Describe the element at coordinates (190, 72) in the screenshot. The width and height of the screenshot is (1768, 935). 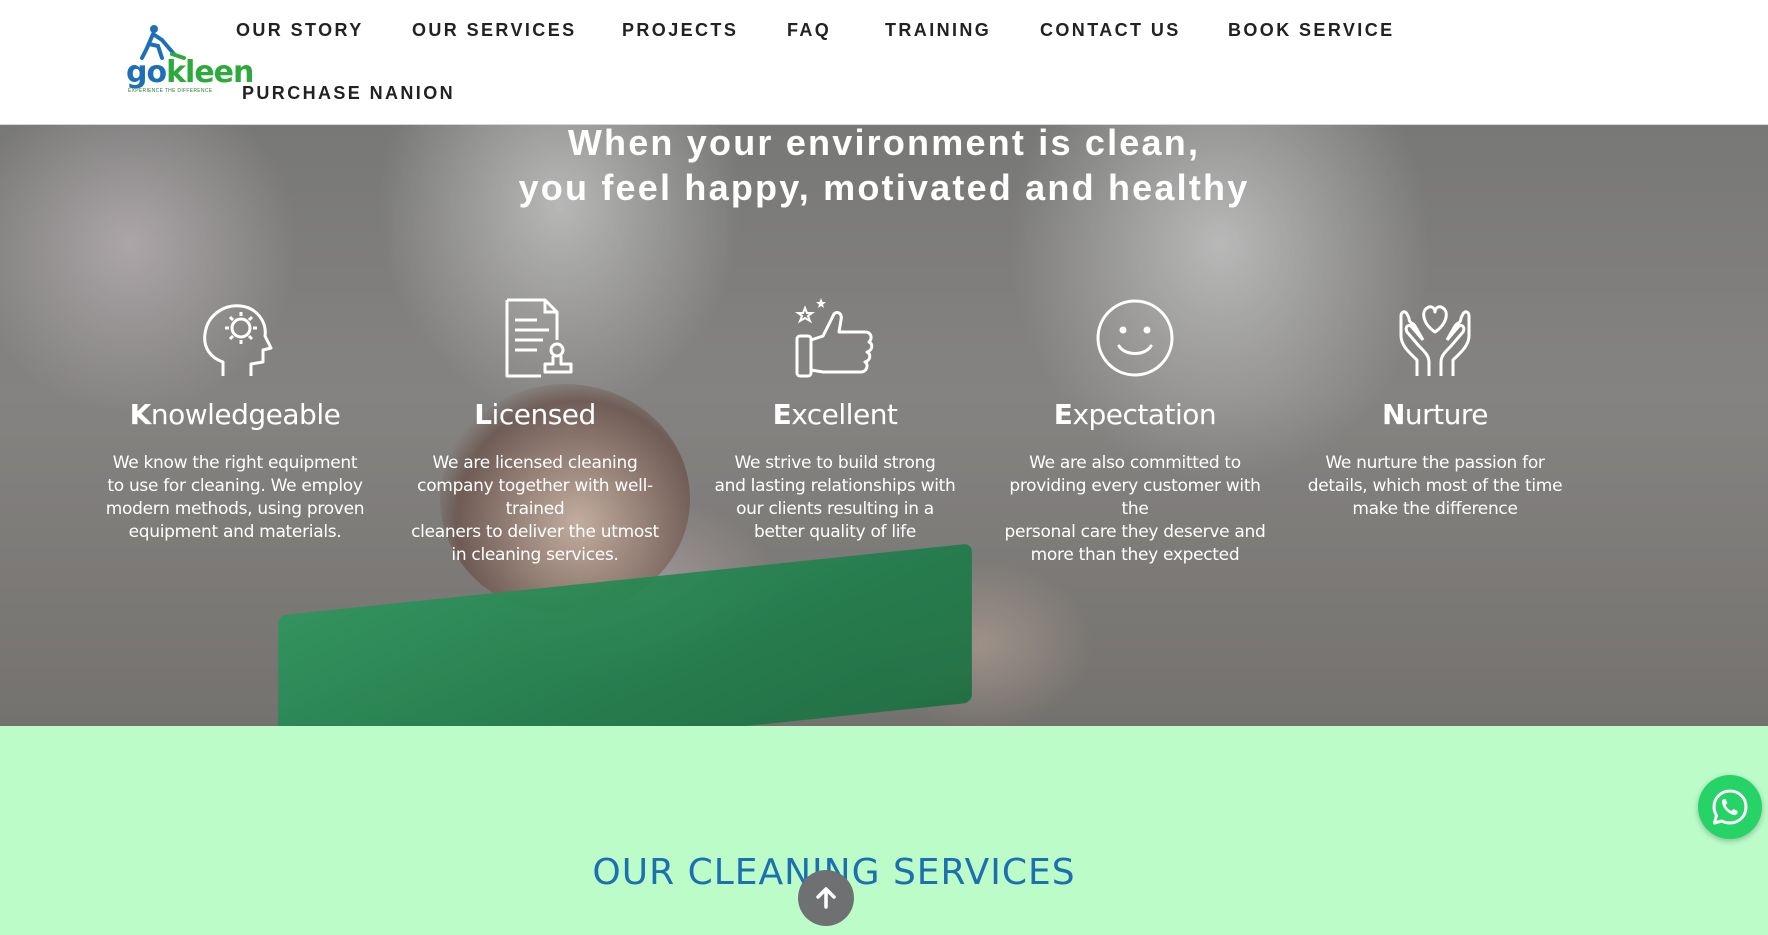
I see `logo-wordmark: gokleen` at that location.